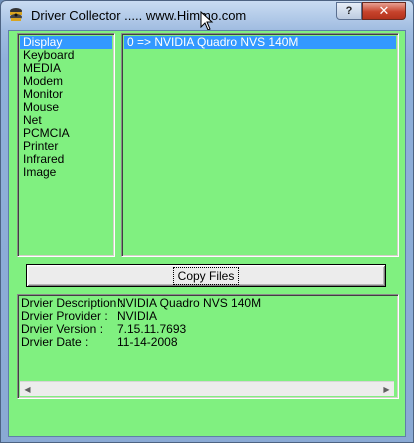  What do you see at coordinates (27, 389) in the screenshot?
I see `scroll-left-arrow-icon: ◀` at bounding box center [27, 389].